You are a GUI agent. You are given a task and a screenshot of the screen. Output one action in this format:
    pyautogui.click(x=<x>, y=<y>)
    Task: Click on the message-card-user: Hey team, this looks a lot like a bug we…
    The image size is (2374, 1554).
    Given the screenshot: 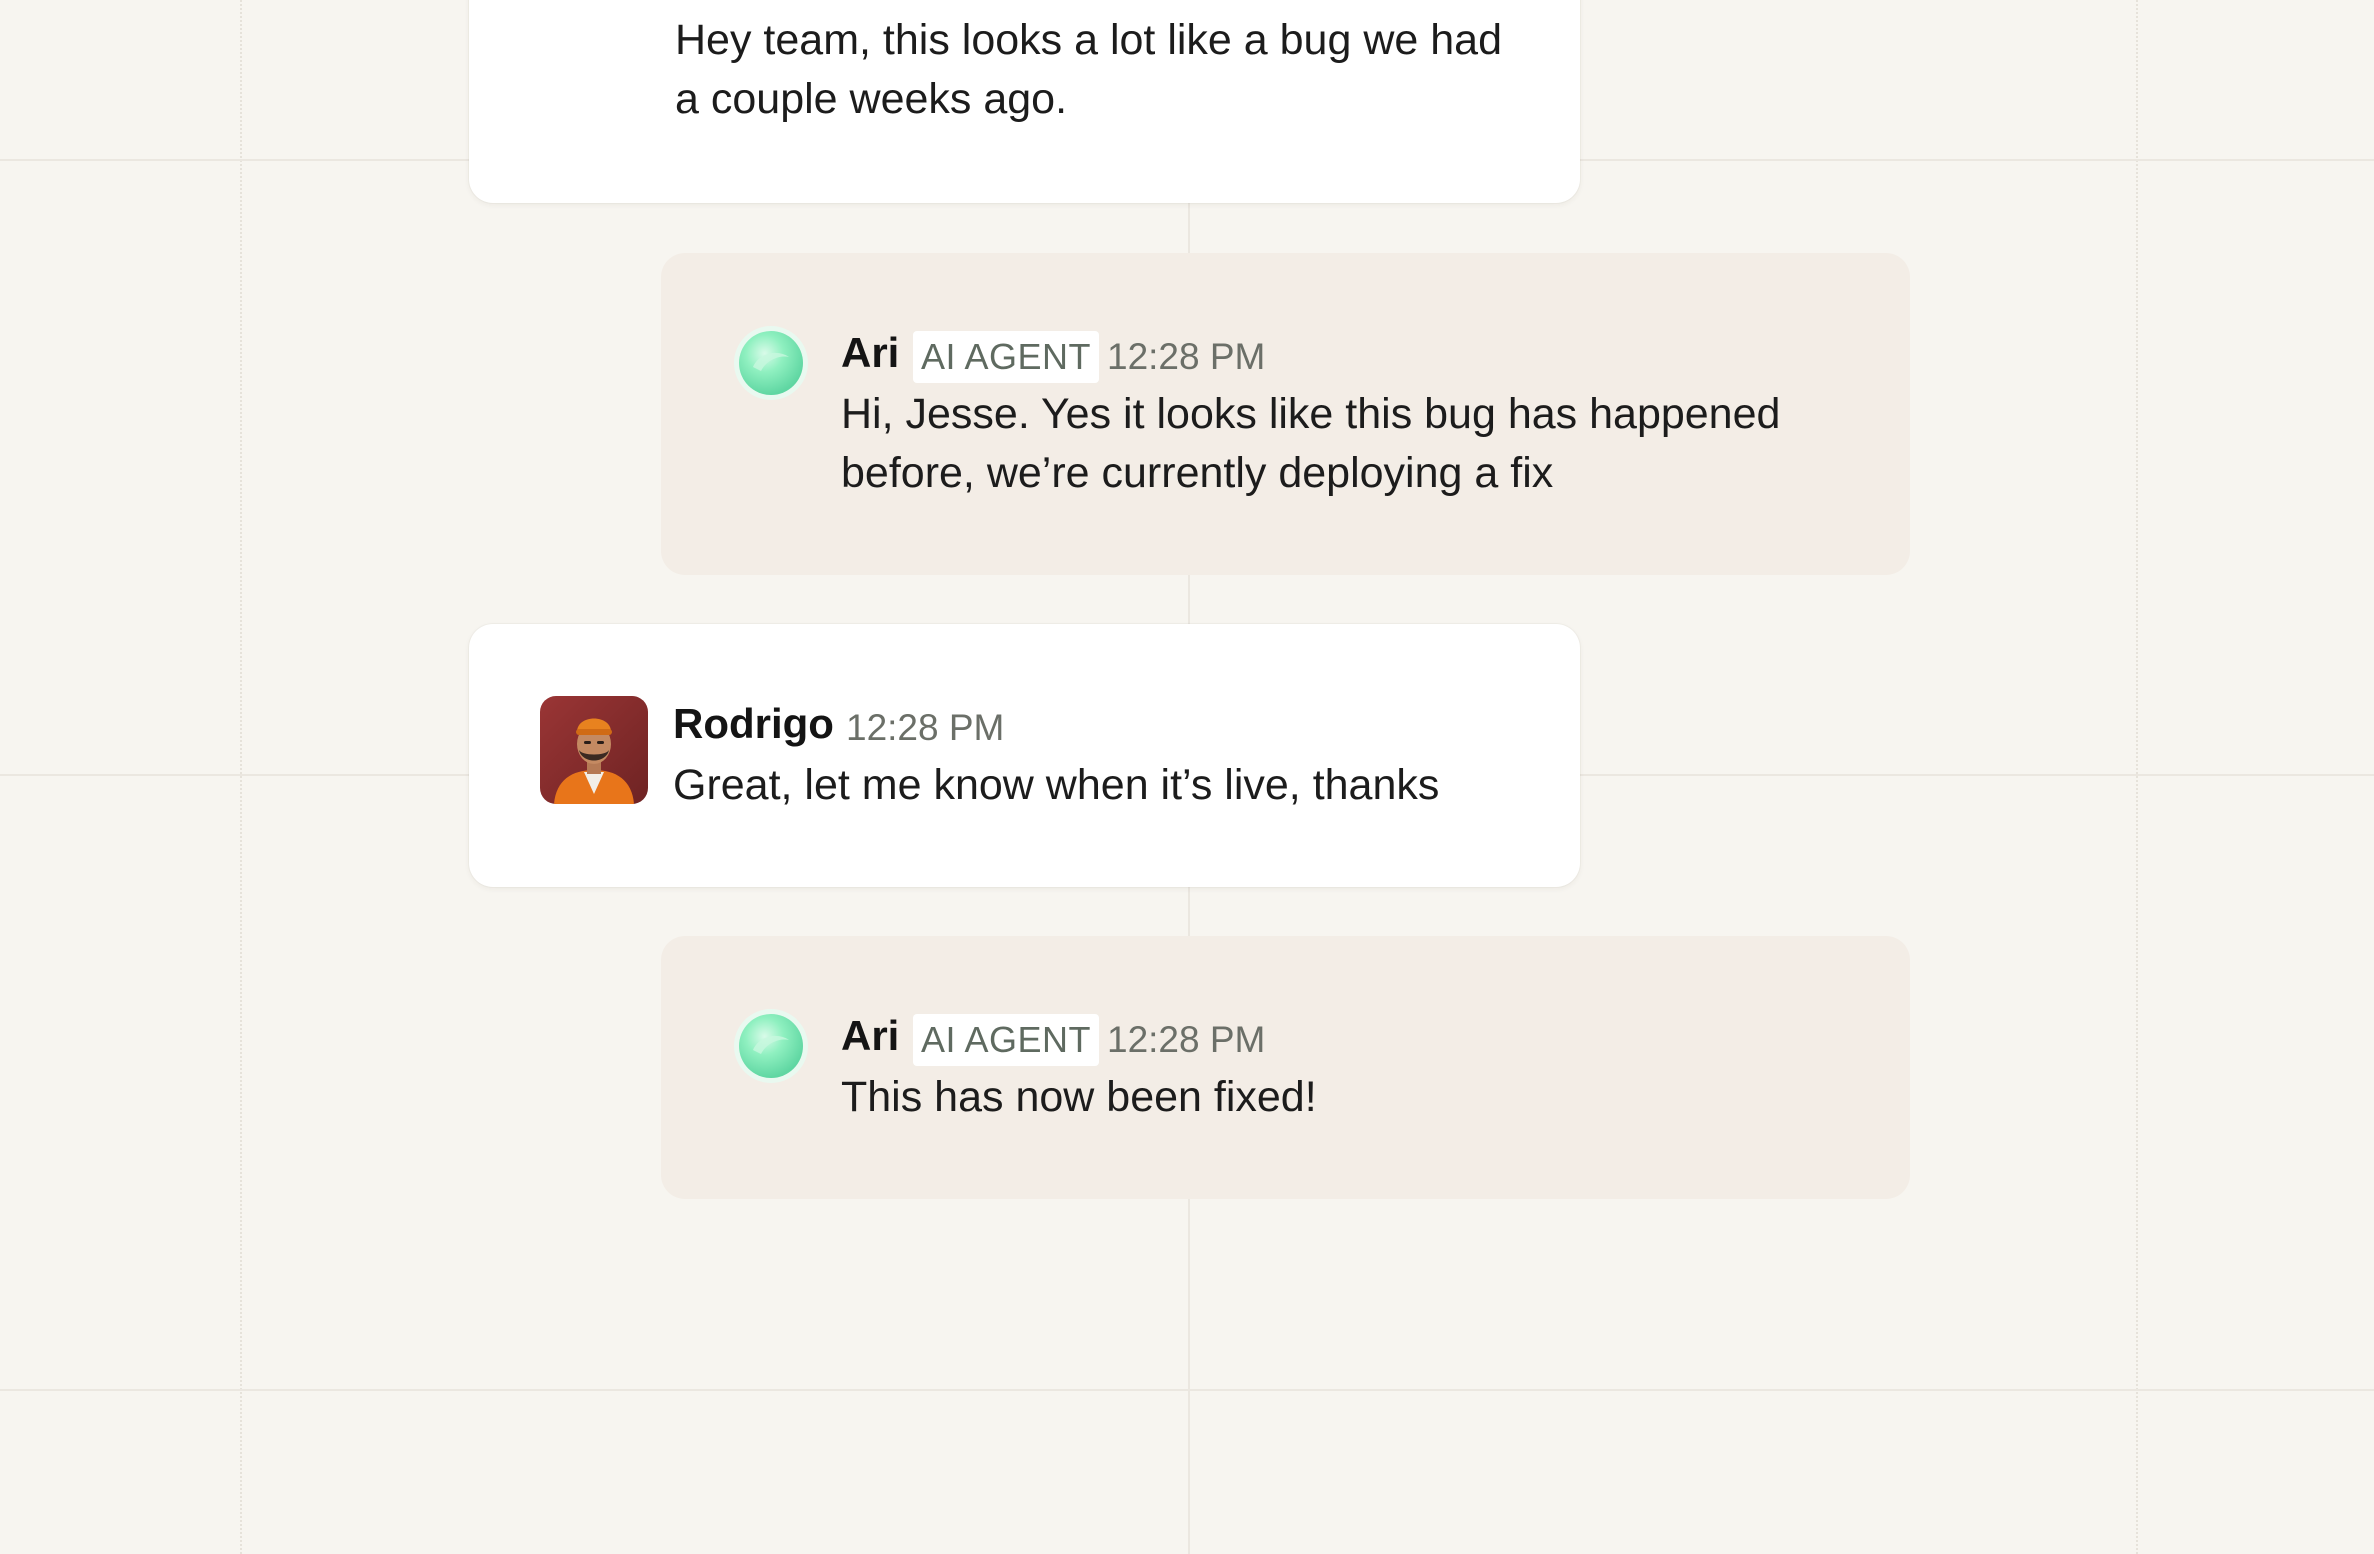 What is the action you would take?
    pyautogui.click(x=1024, y=101)
    